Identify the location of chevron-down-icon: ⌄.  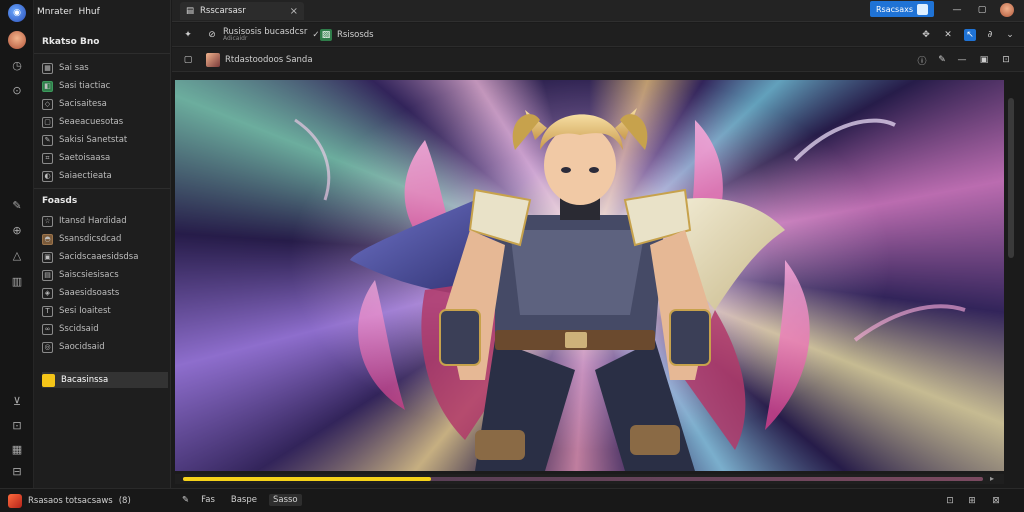
(1010, 35).